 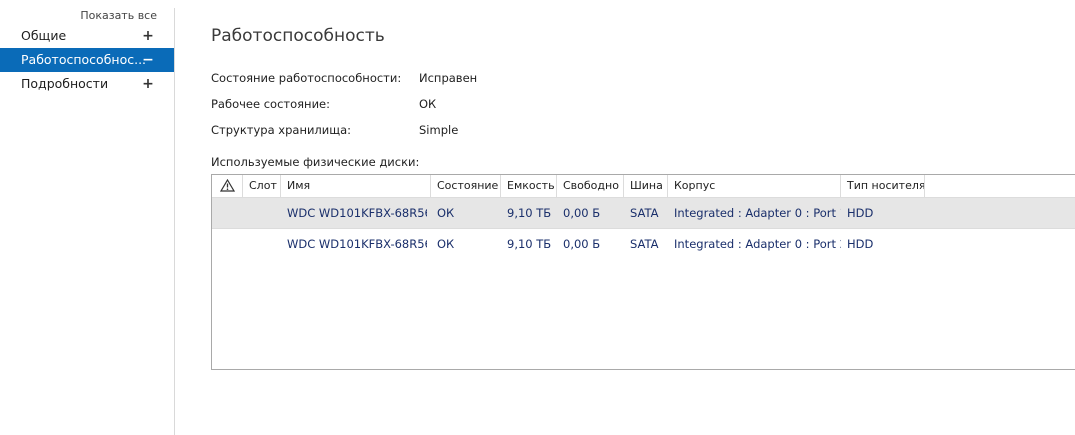 I want to click on column-header-media-type: Тип носителя, so click(x=883, y=186).